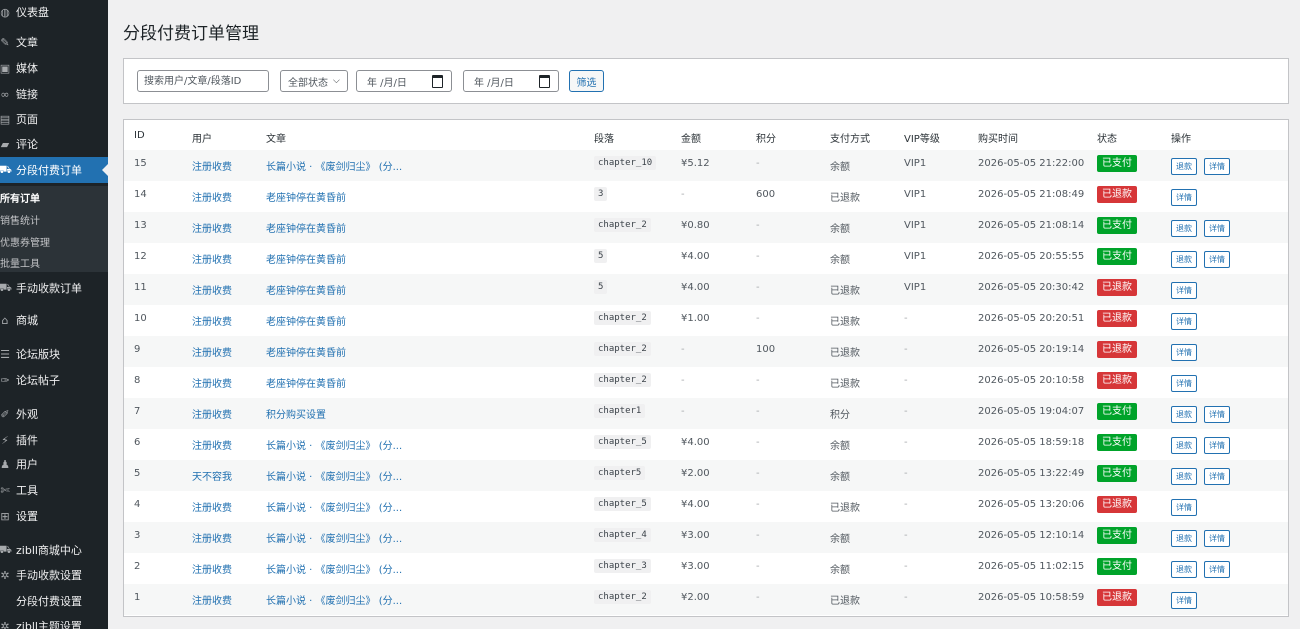  I want to click on sidebar-item-manual-settings: ✲ 手动收款设置, so click(54, 575).